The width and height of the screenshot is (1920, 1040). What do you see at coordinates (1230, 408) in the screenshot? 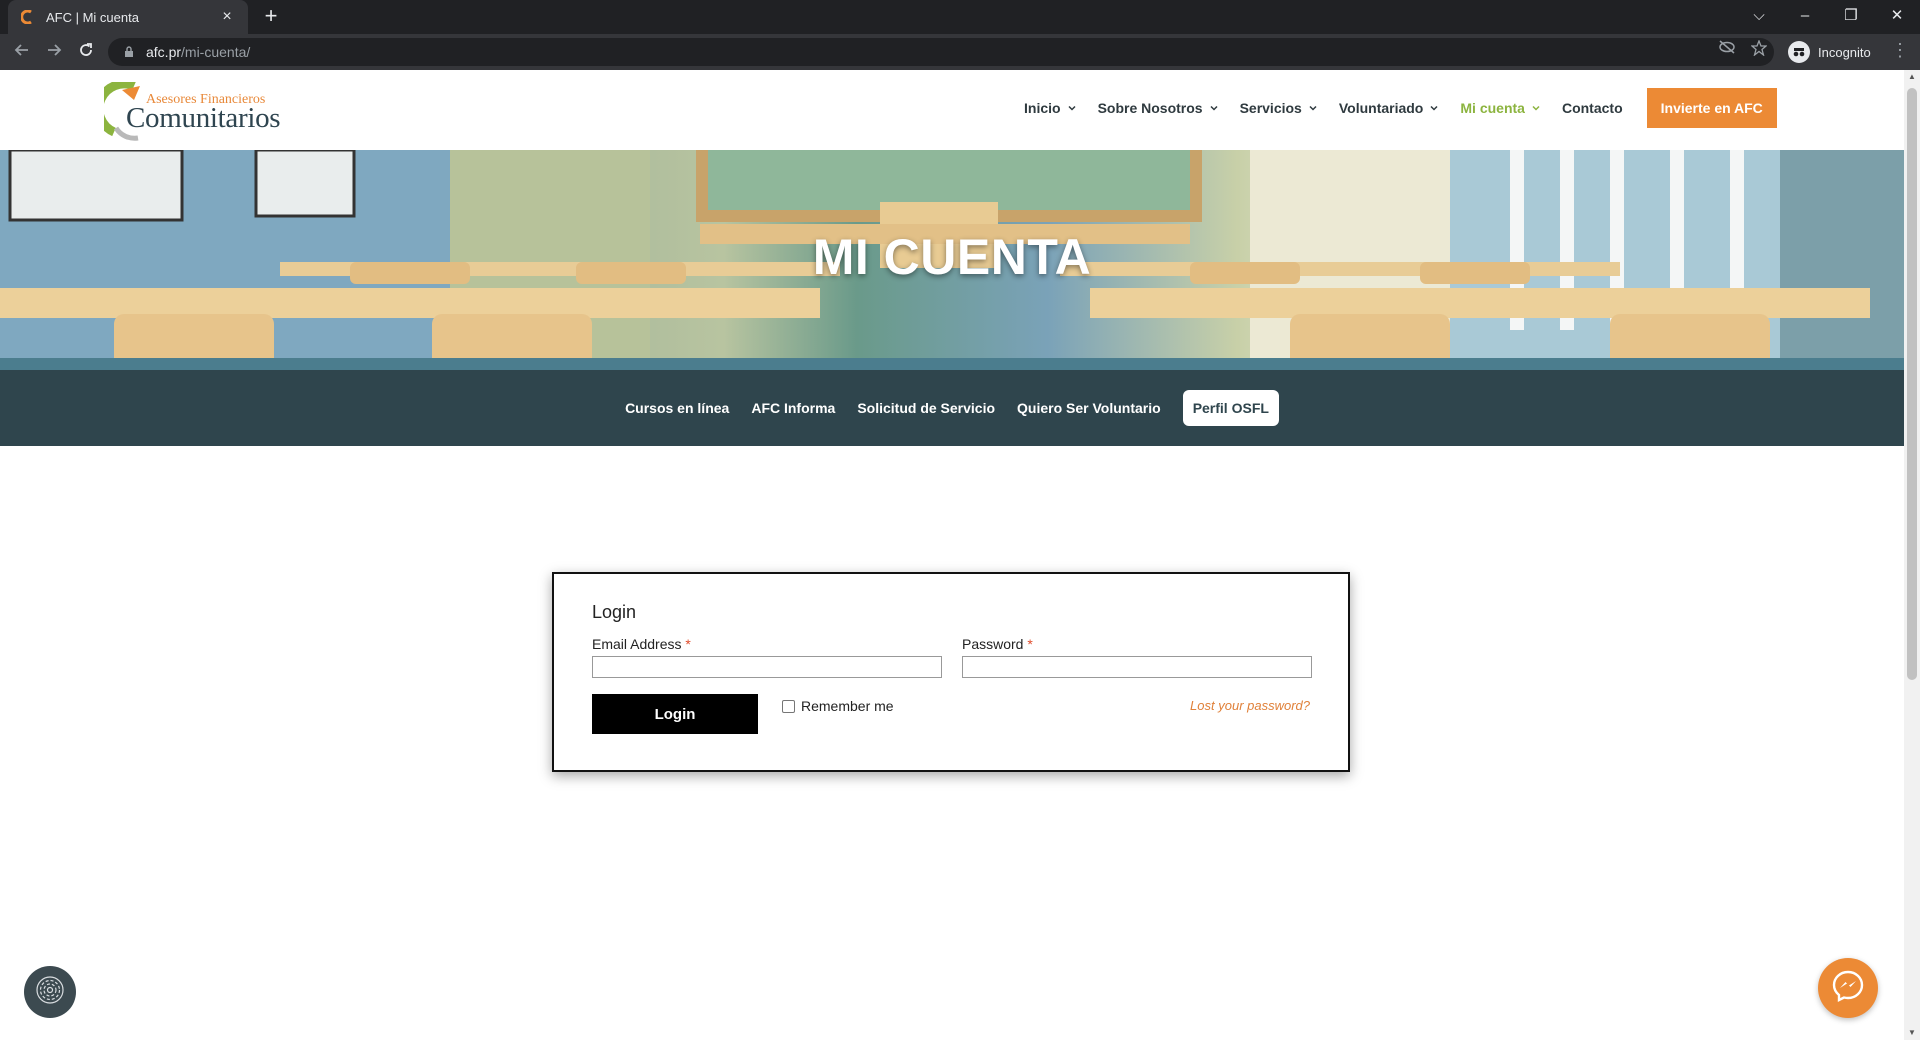
I see `subnav-perfil-osfl: Perfil OSFL` at bounding box center [1230, 408].